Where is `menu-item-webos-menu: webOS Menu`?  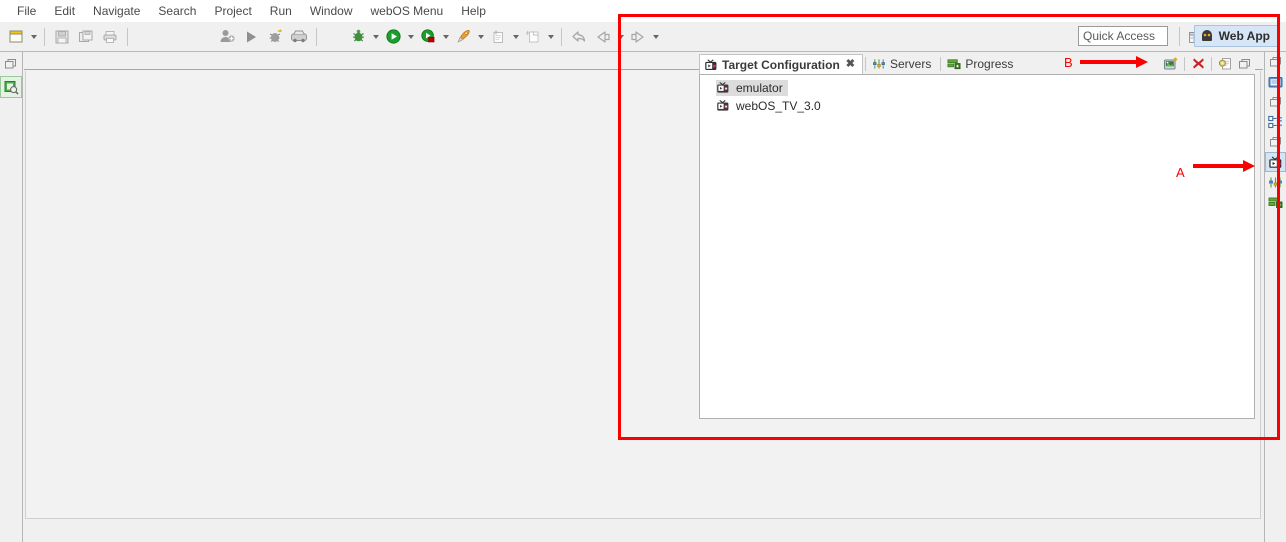
menu-item-webos-menu: webOS Menu is located at coordinates (407, 11).